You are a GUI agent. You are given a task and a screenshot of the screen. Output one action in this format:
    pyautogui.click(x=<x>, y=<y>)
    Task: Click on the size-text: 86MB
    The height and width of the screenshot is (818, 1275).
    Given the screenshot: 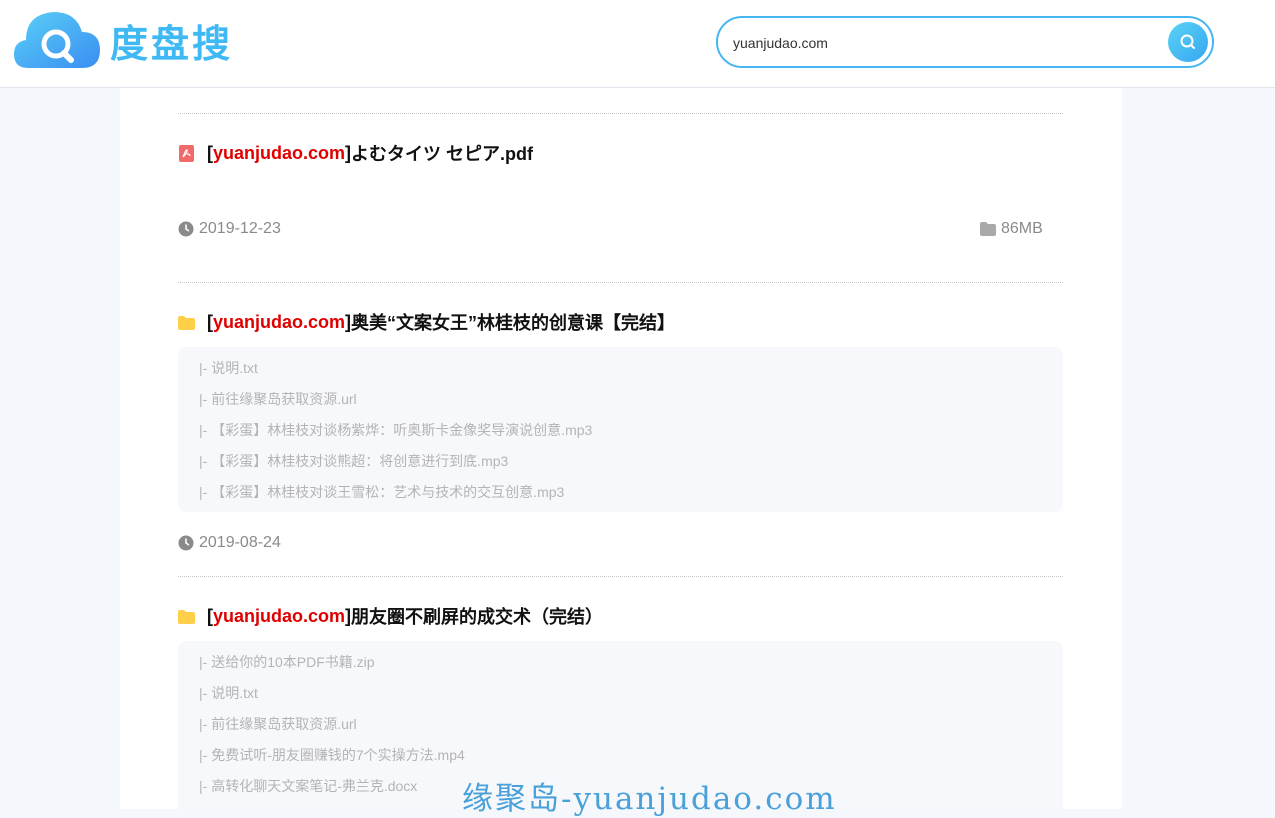 What is the action you would take?
    pyautogui.click(x=1022, y=228)
    